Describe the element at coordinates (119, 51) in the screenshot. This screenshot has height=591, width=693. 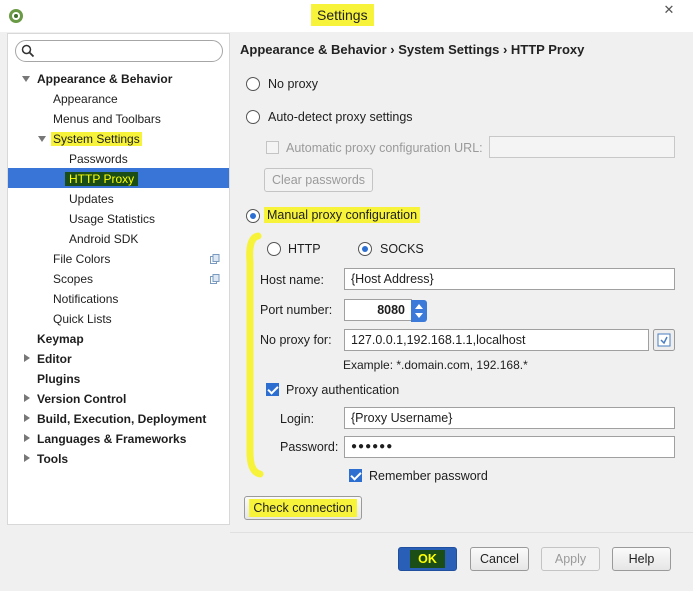
I see `search-input` at that location.